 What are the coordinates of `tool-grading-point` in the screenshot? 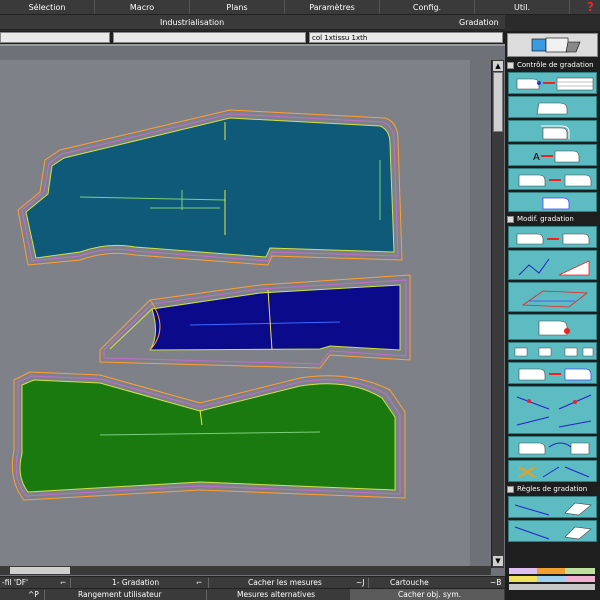 It's located at (552, 327).